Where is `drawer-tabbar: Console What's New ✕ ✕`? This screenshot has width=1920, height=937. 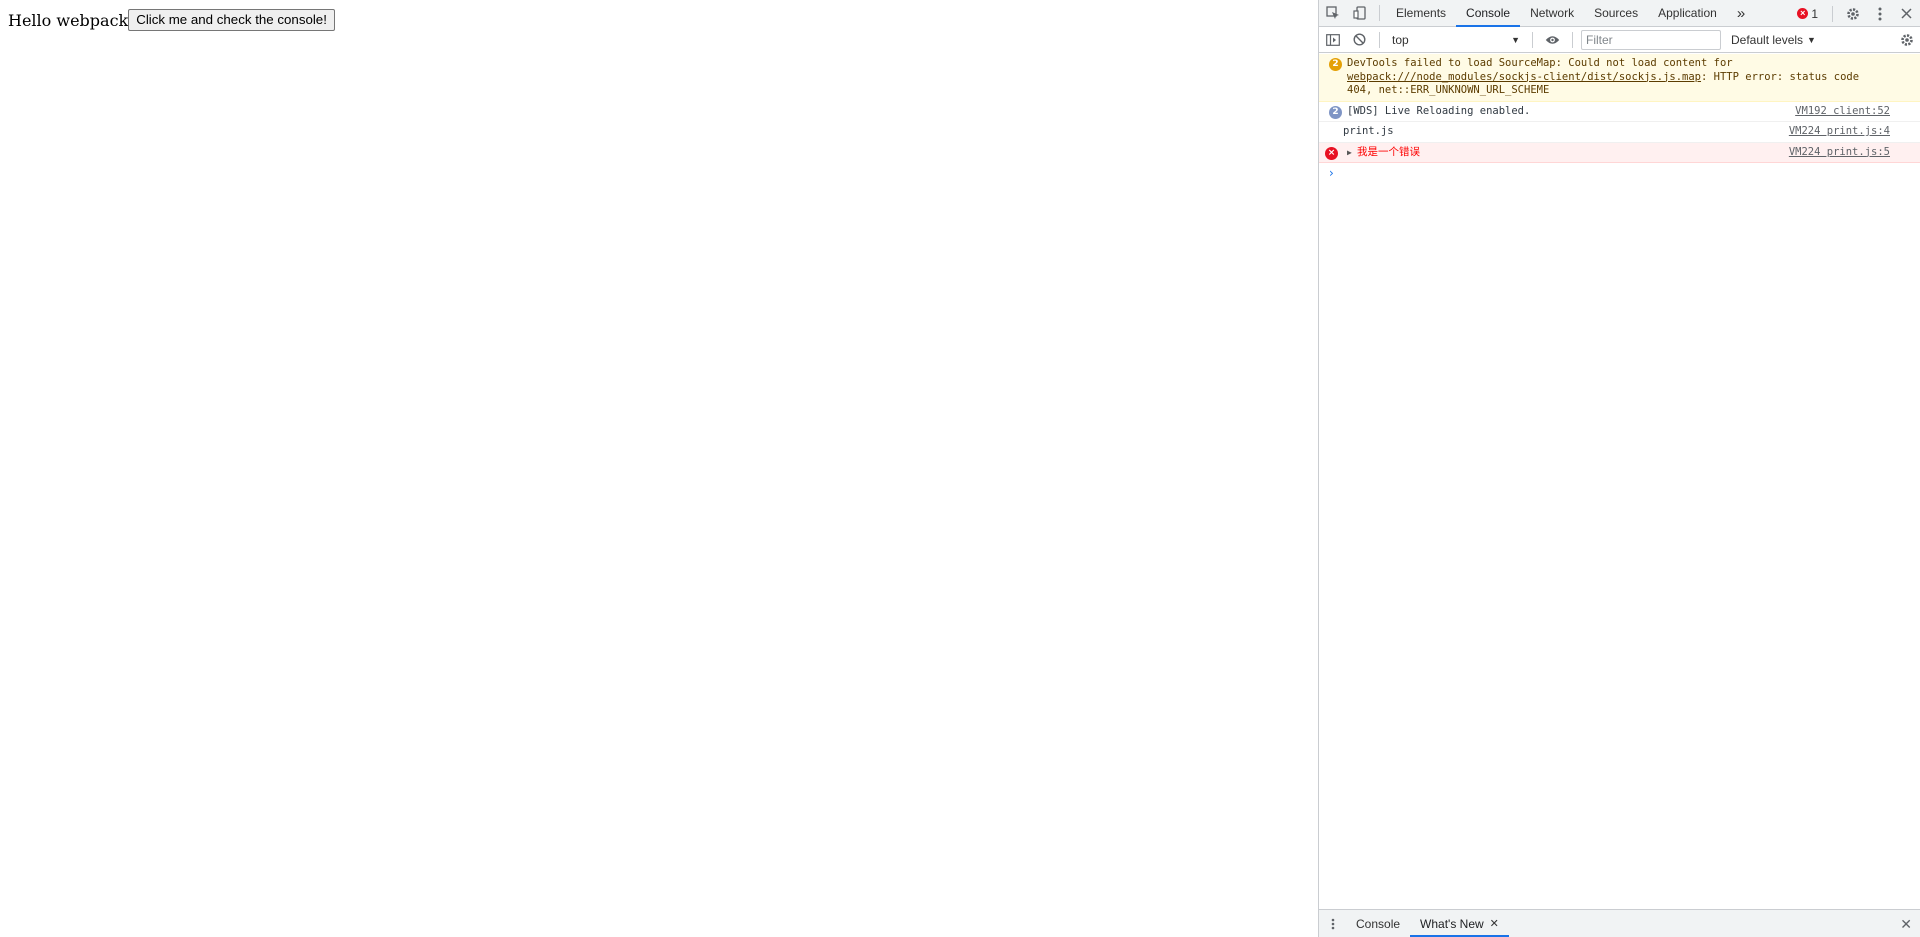 drawer-tabbar: Console What's New ✕ ✕ is located at coordinates (1619, 923).